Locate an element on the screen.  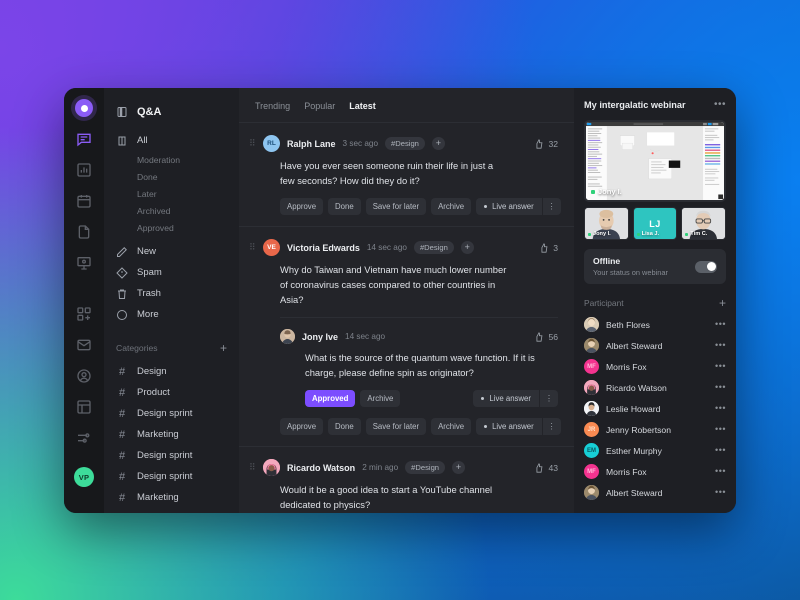
video-thumbnail: Tim C. is located at coordinates (704, 223).